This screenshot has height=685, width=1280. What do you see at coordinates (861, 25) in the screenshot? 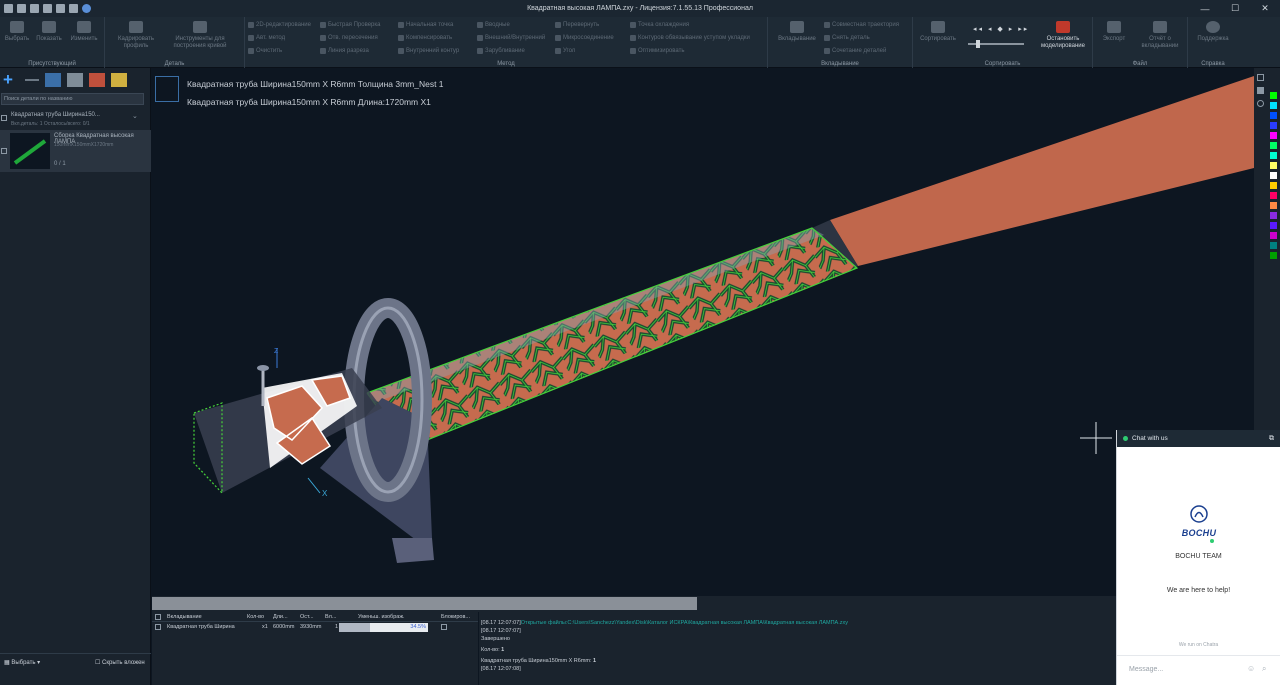
I see `common-path-button: Совместная траектория` at bounding box center [861, 25].